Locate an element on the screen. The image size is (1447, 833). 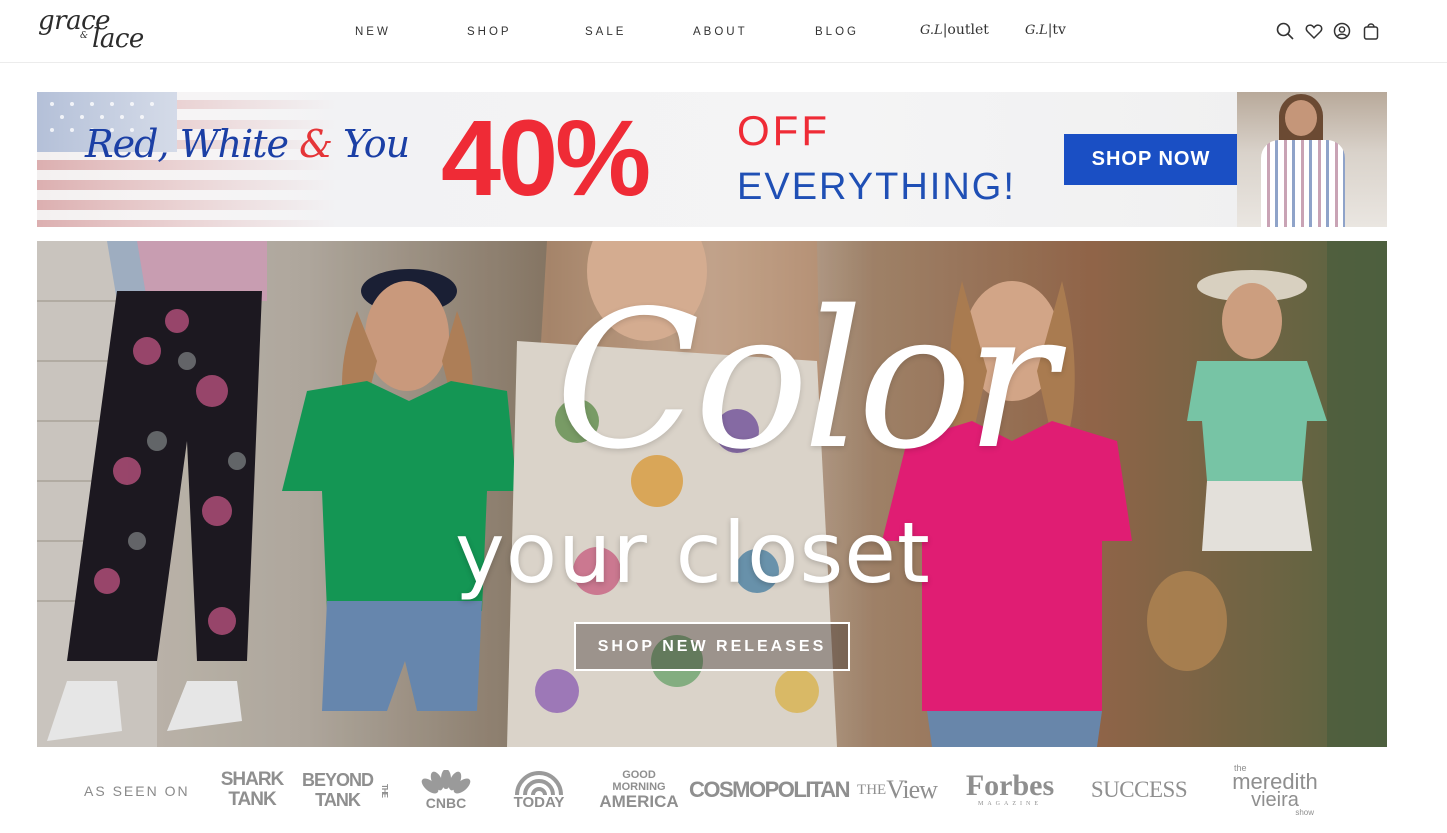
beyond-the-tank-main: BEYOND TANK is located at coordinates (338, 790).